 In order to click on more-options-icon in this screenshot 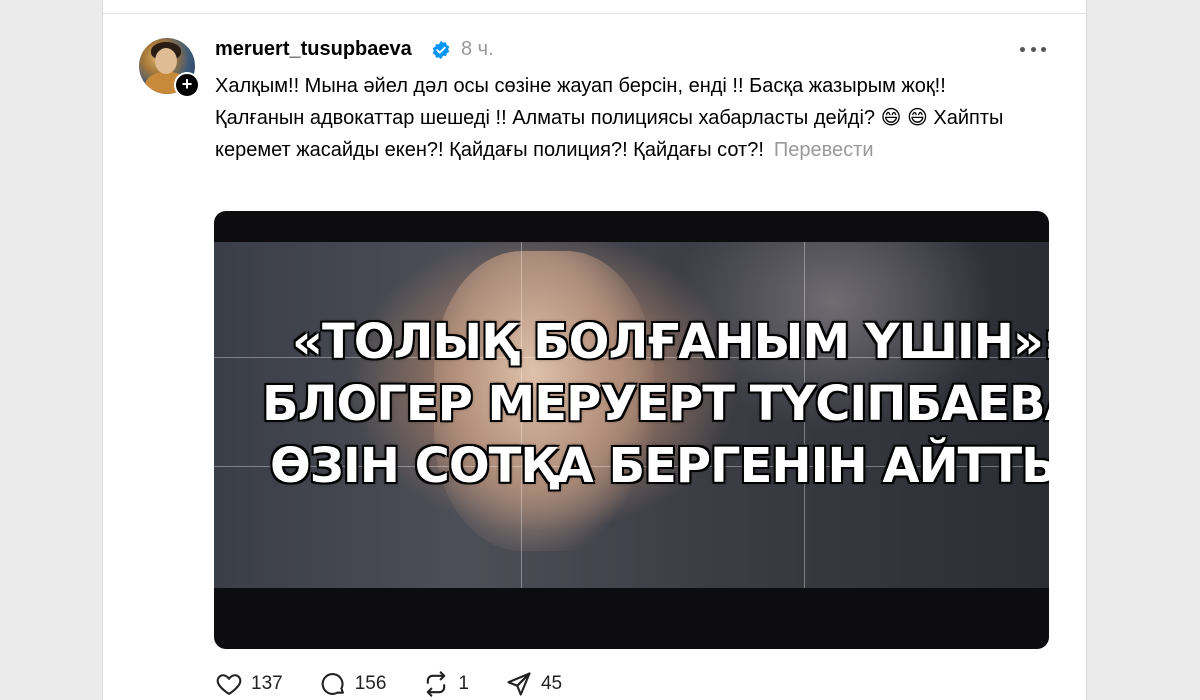, I will do `click(1033, 49)`.